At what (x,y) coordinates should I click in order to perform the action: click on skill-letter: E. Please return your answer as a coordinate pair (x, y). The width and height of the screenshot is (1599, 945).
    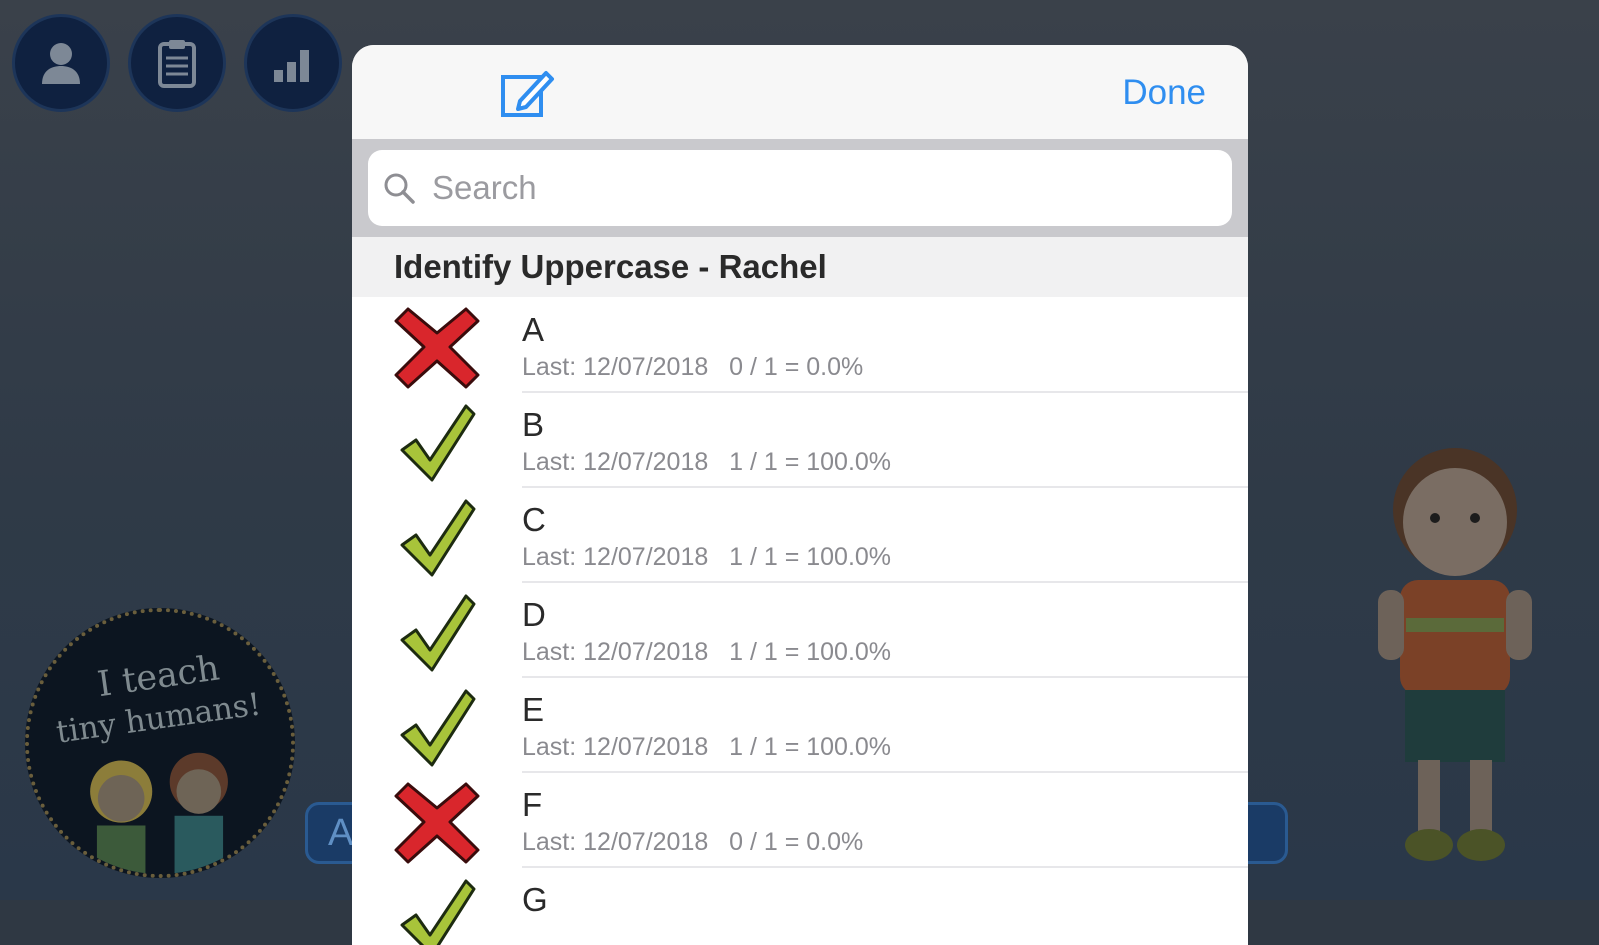
    Looking at the image, I should click on (533, 709).